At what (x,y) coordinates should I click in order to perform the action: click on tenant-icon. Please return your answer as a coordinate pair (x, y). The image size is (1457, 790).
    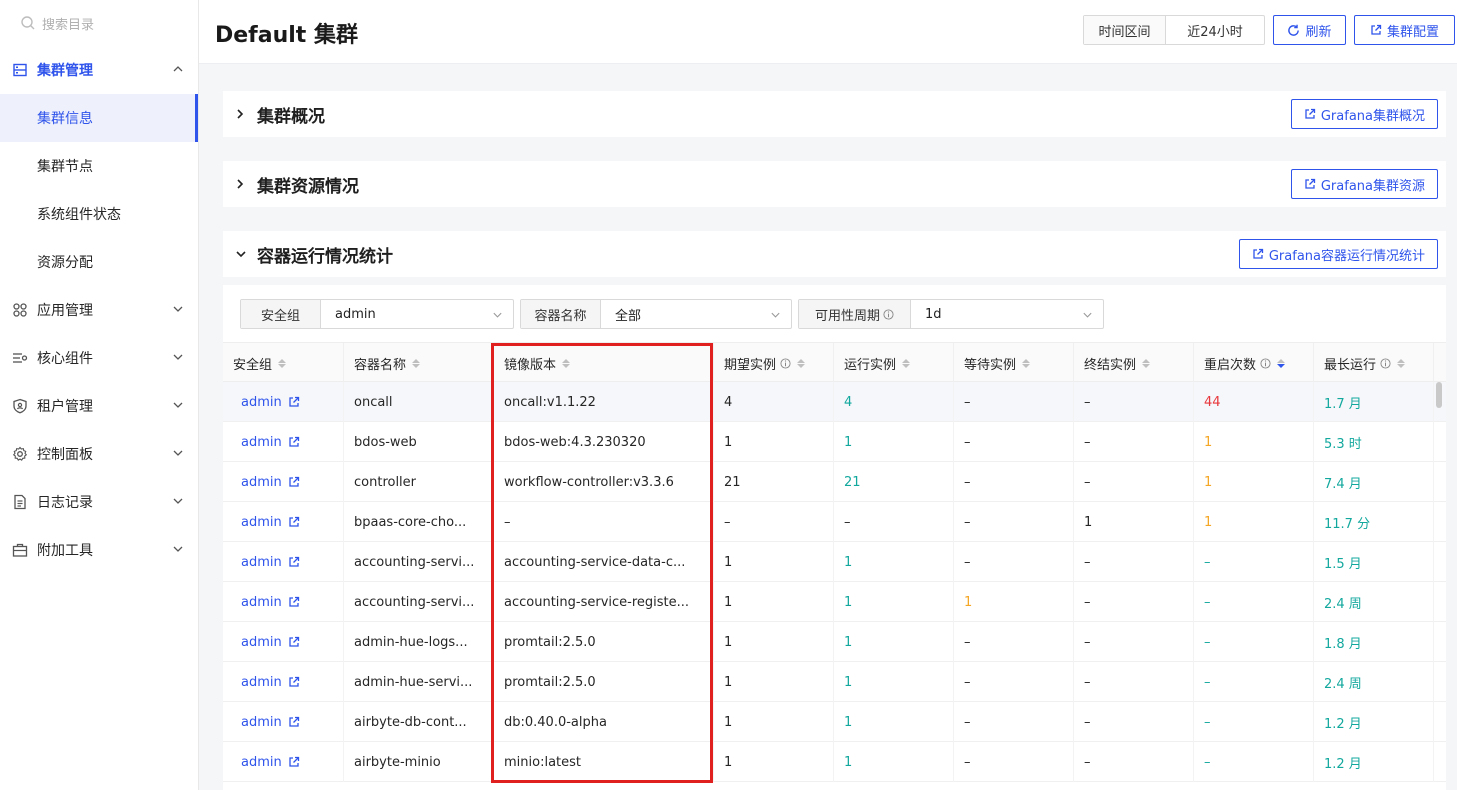
    Looking at the image, I should click on (20, 406).